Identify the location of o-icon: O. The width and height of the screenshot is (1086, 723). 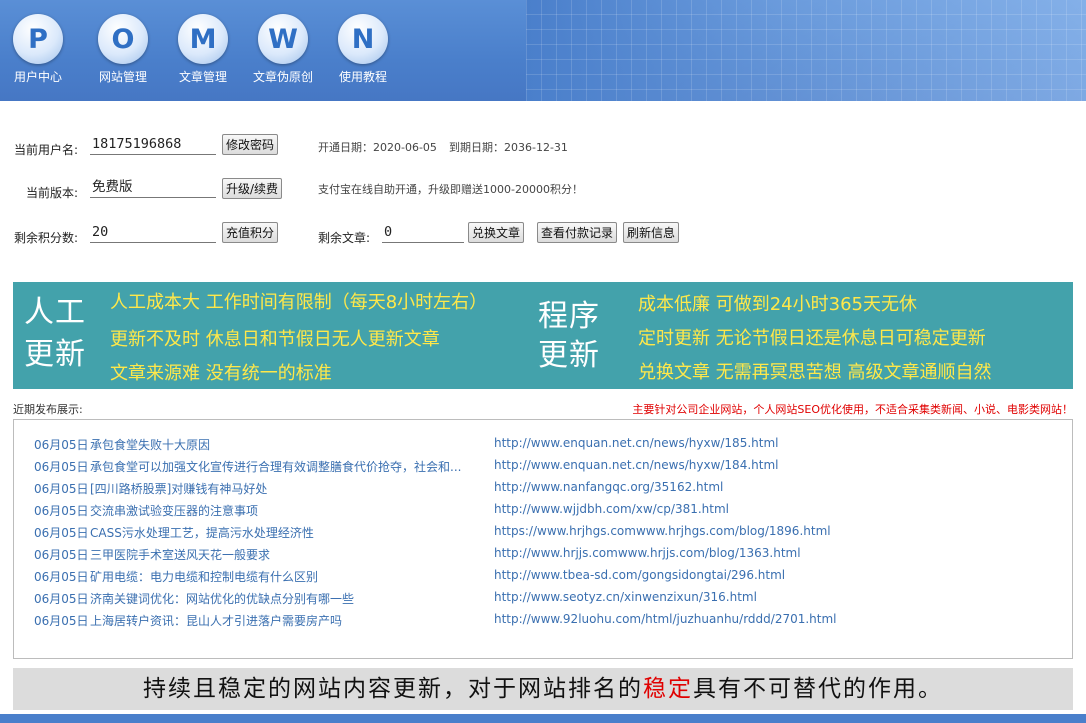
(123, 39).